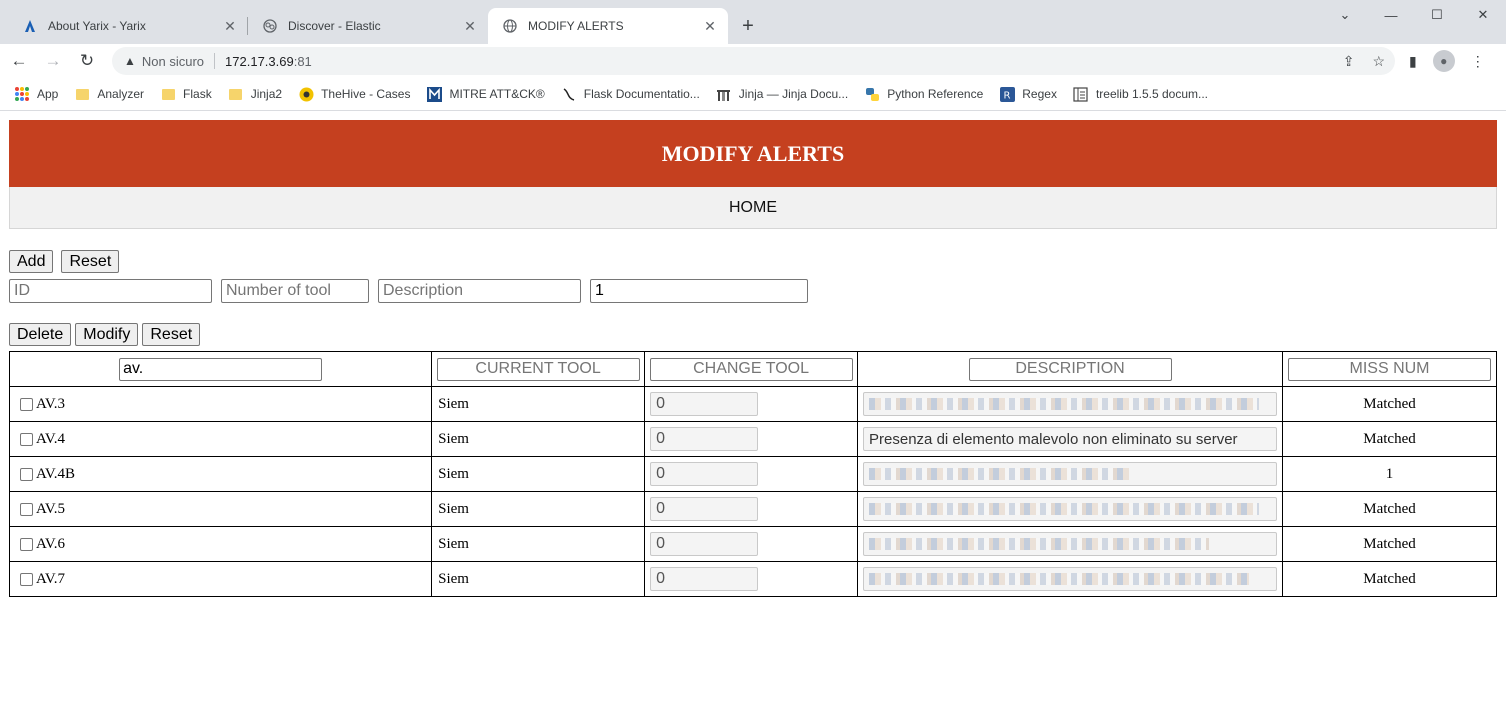  What do you see at coordinates (171, 334) in the screenshot?
I see `reset-table-button: Reset` at bounding box center [171, 334].